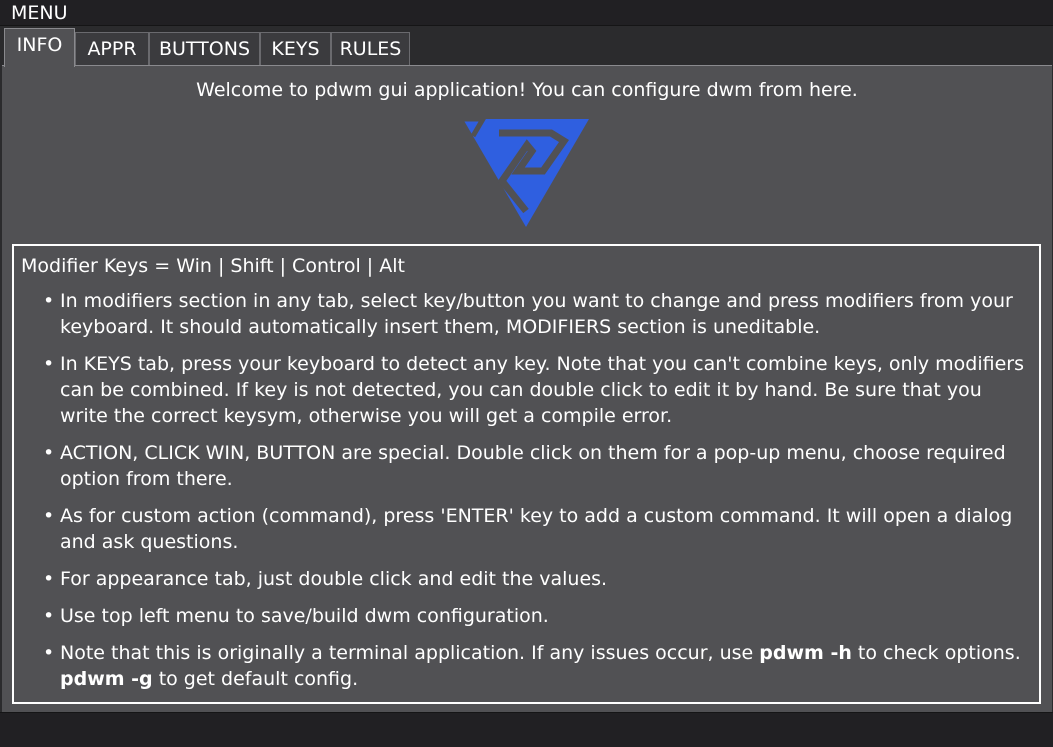 The height and width of the screenshot is (747, 1053). I want to click on tab-info: INFO, so click(39, 47).